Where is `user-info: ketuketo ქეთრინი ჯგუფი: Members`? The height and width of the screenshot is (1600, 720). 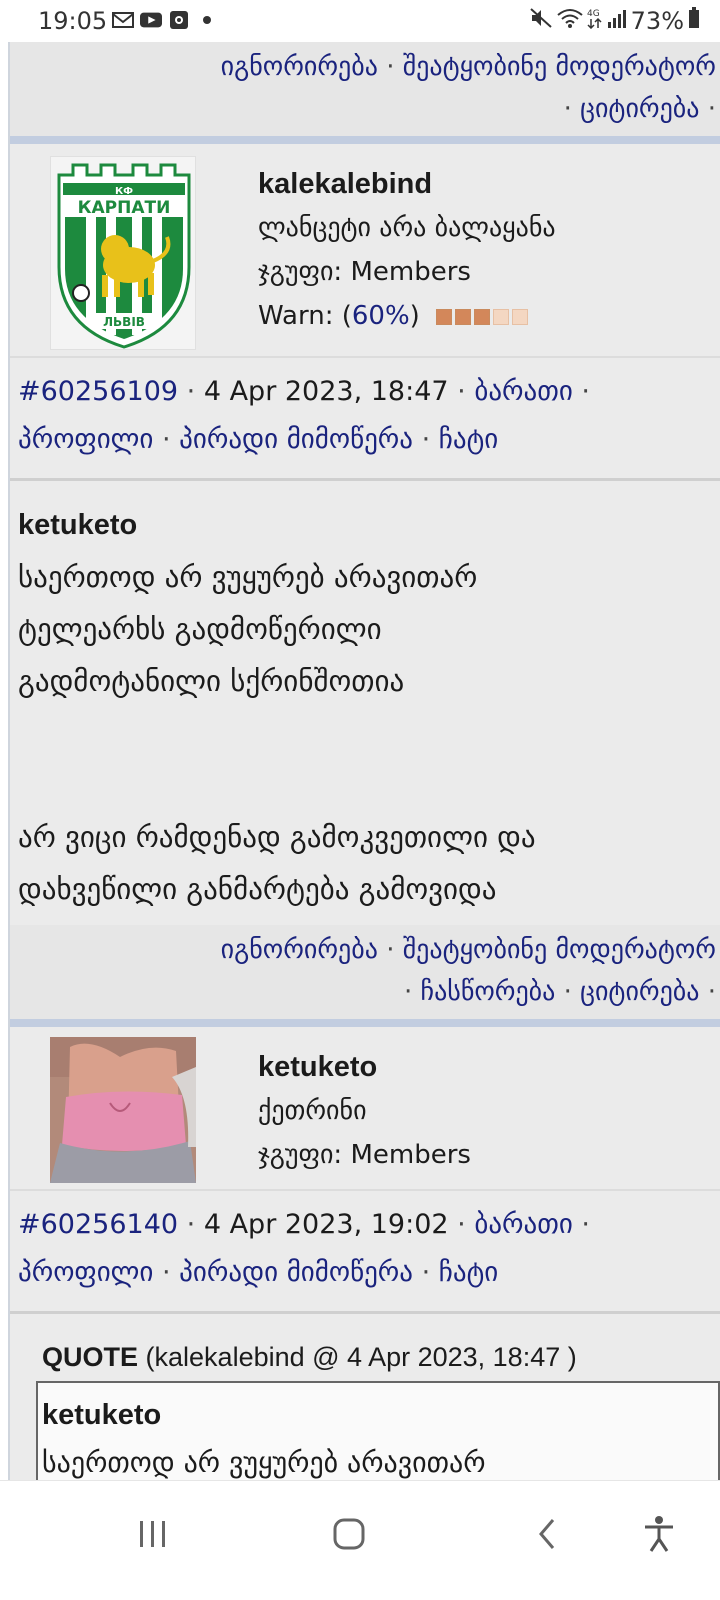
user-info: ketuketo ქეთრინი ჯგუფი: Members is located at coordinates (364, 1111).